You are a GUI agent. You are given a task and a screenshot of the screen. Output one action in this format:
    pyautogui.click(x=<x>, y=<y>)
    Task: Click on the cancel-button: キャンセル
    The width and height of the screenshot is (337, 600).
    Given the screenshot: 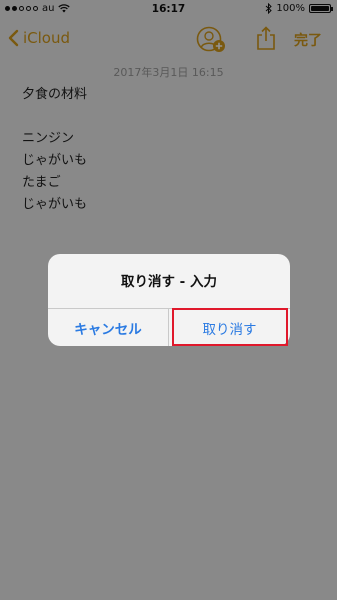 What is the action you would take?
    pyautogui.click(x=108, y=327)
    